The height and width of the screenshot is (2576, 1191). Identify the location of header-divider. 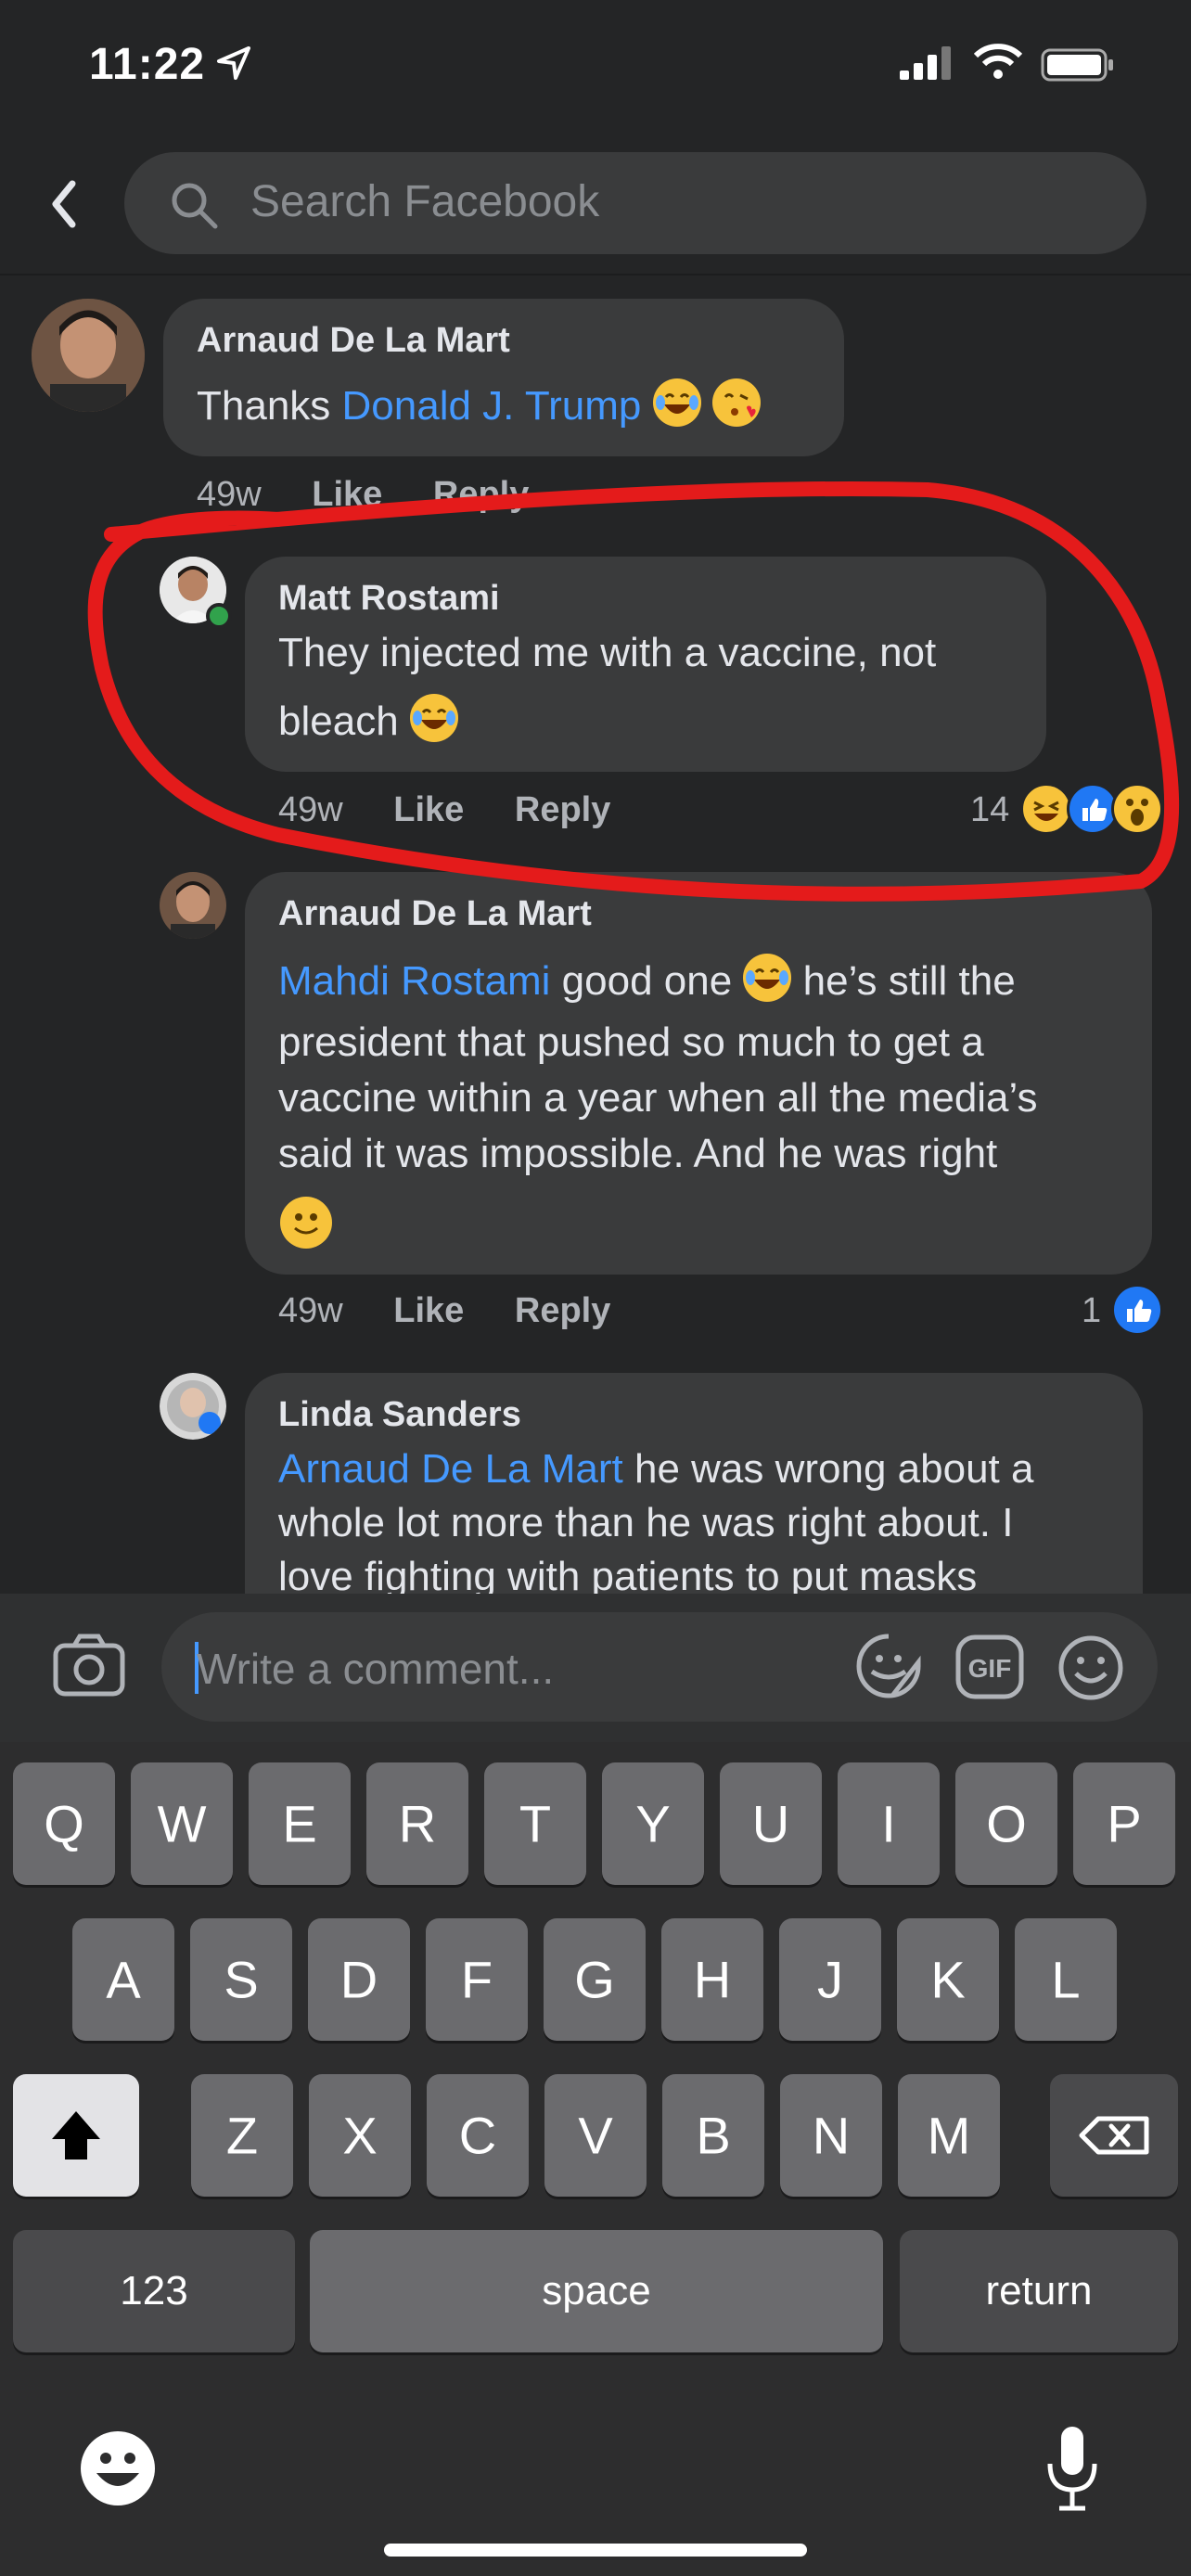
(595, 275).